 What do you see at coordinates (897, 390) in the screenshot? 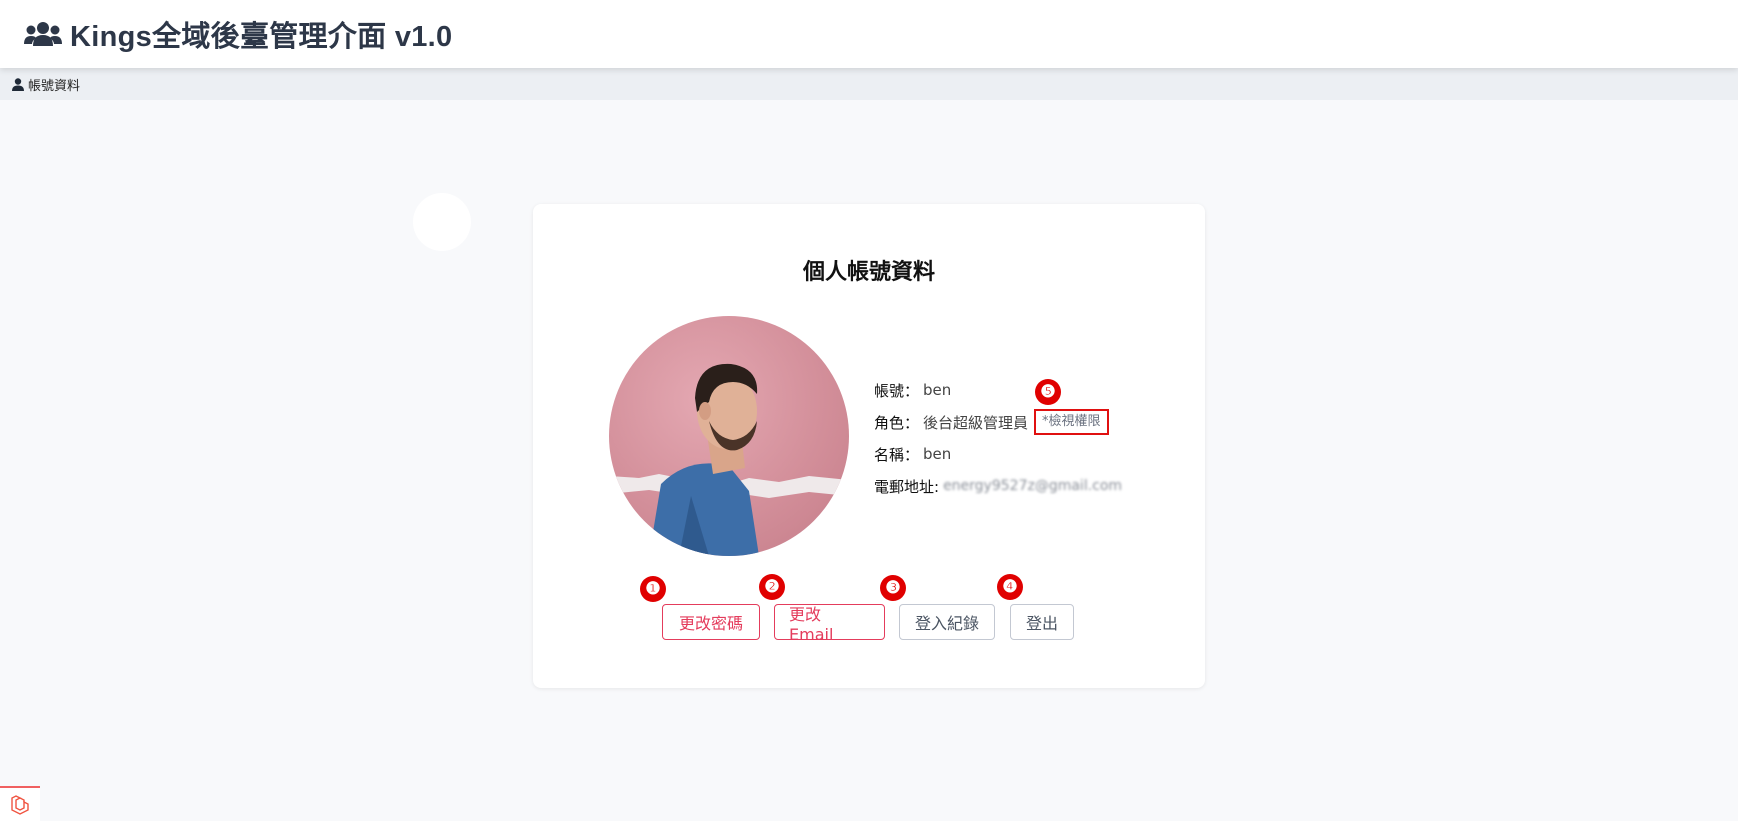
I see `account-label: 帳號：` at bounding box center [897, 390].